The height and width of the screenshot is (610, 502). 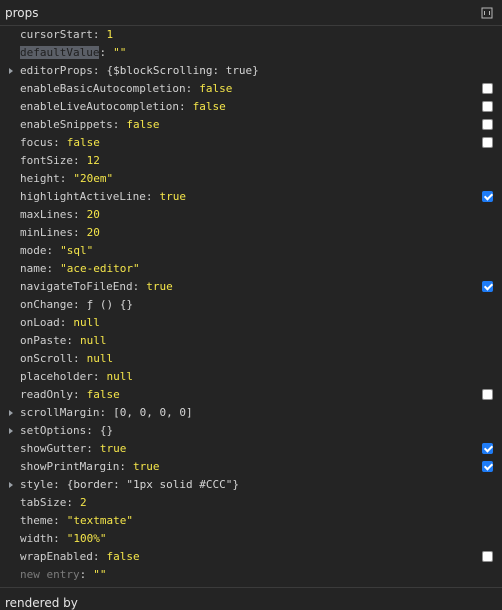 I want to click on prop-row: maxLines: 20, so click(x=251, y=215).